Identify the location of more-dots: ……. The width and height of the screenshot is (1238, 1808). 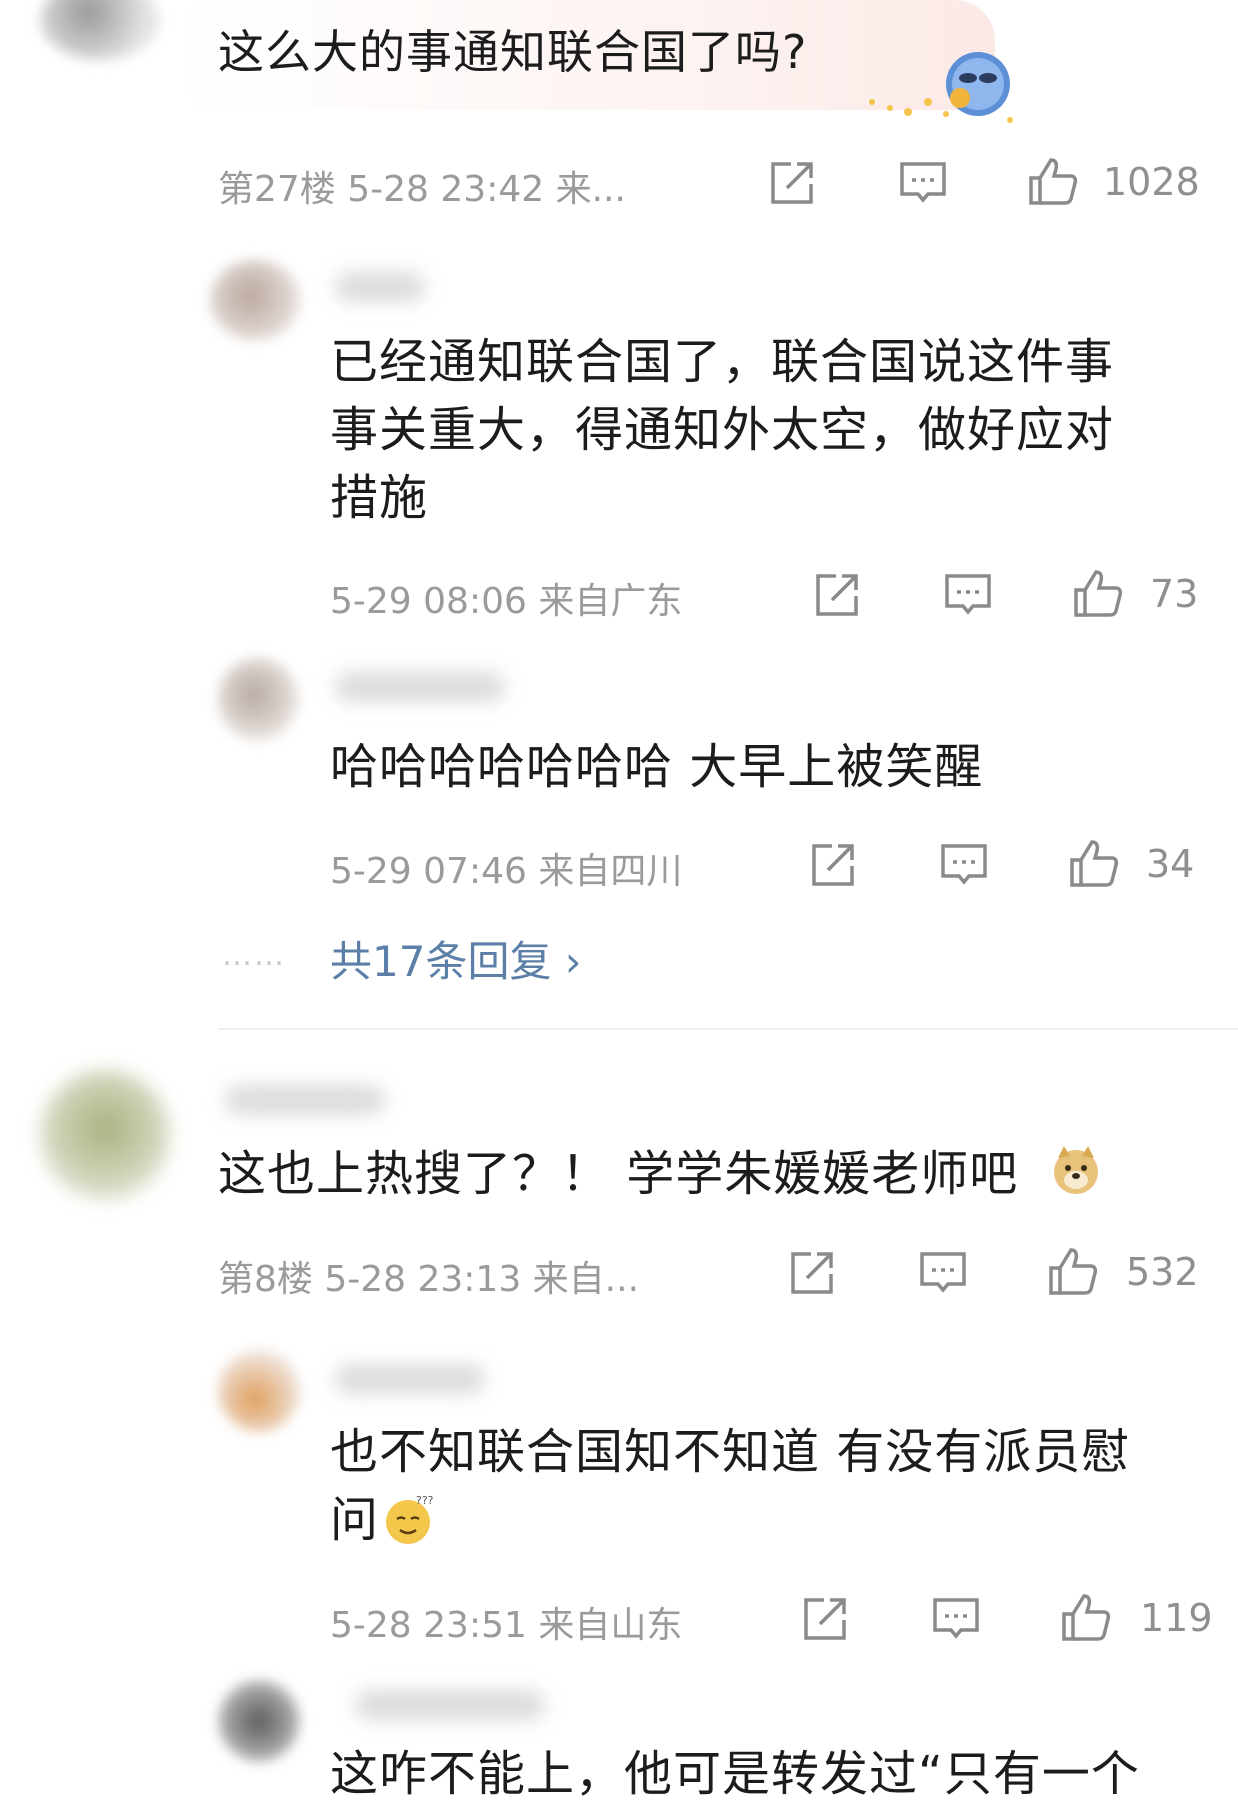
(254, 955).